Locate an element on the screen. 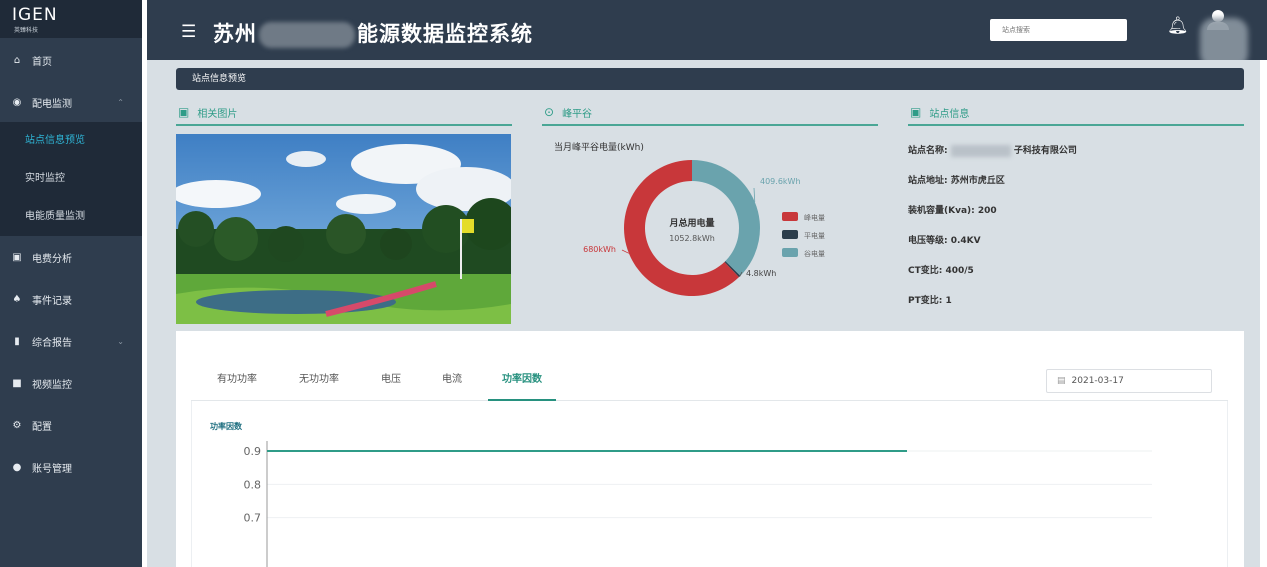 This screenshot has width=1267, height=567. page-title: 苏州 能源数据监控系统 is located at coordinates (373, 33).